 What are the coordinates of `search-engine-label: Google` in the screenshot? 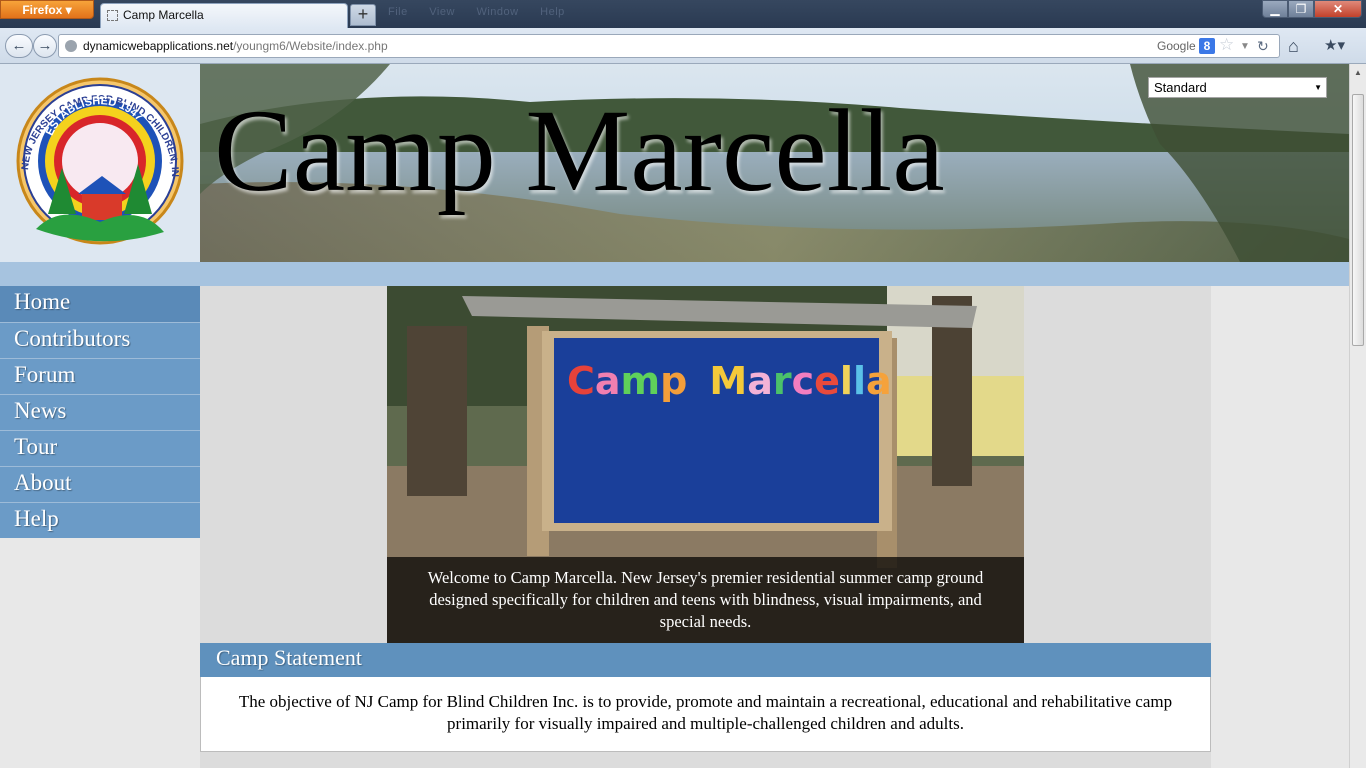 It's located at (1176, 46).